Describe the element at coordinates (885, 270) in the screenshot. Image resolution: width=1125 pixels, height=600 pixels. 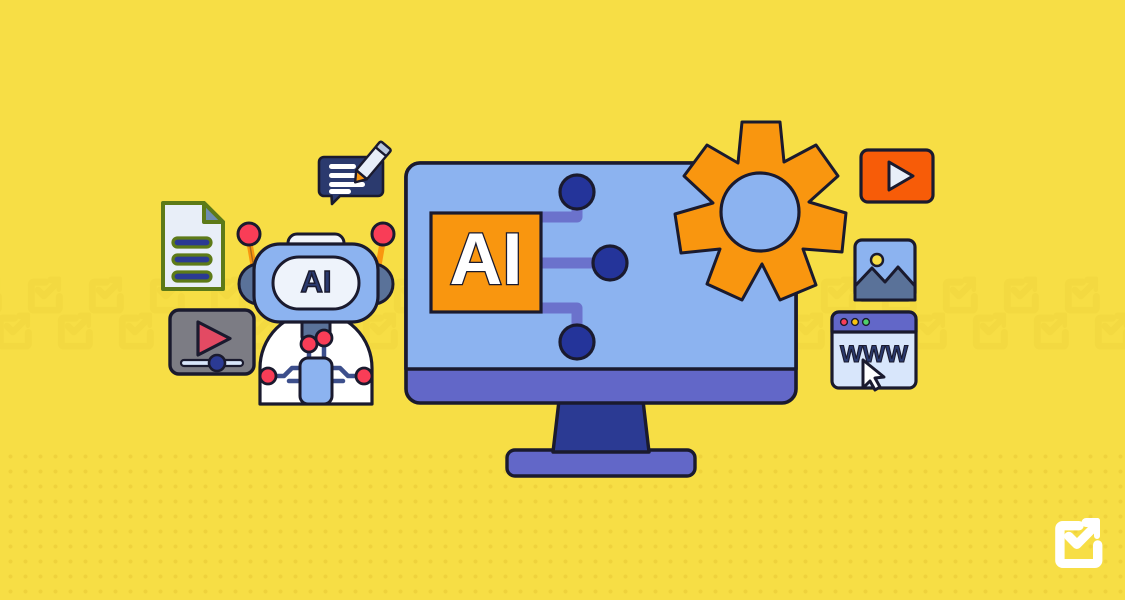
I see `image-icon: Image` at that location.